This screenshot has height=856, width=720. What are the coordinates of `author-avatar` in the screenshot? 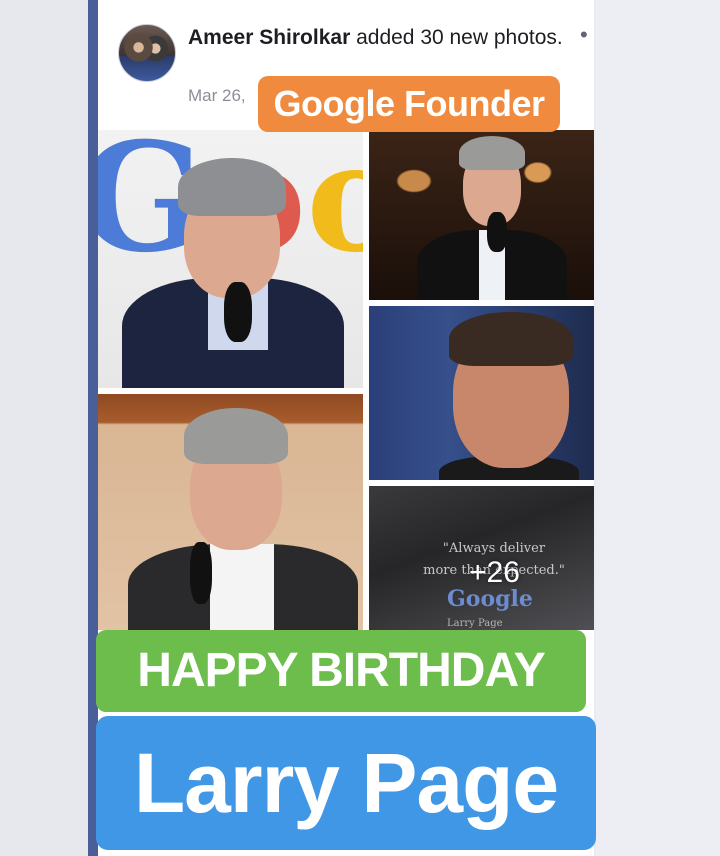 It's located at (147, 53).